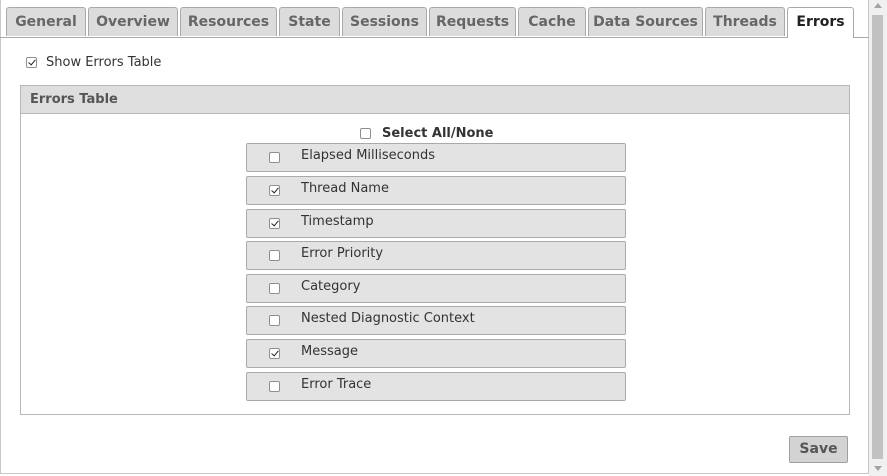 This screenshot has width=887, height=476. What do you see at coordinates (46, 21) in the screenshot?
I see `tab-general: General` at bounding box center [46, 21].